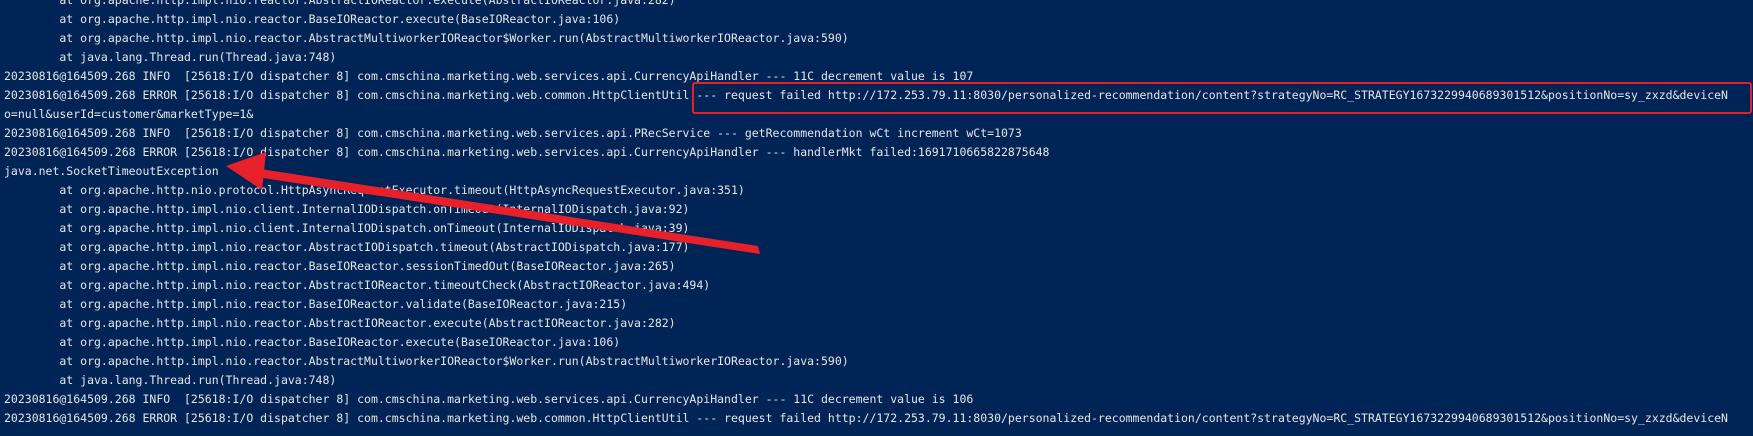 This screenshot has height=436, width=1753. I want to click on log-line: o=null&userId=customer&marketType=1&, so click(129, 114).